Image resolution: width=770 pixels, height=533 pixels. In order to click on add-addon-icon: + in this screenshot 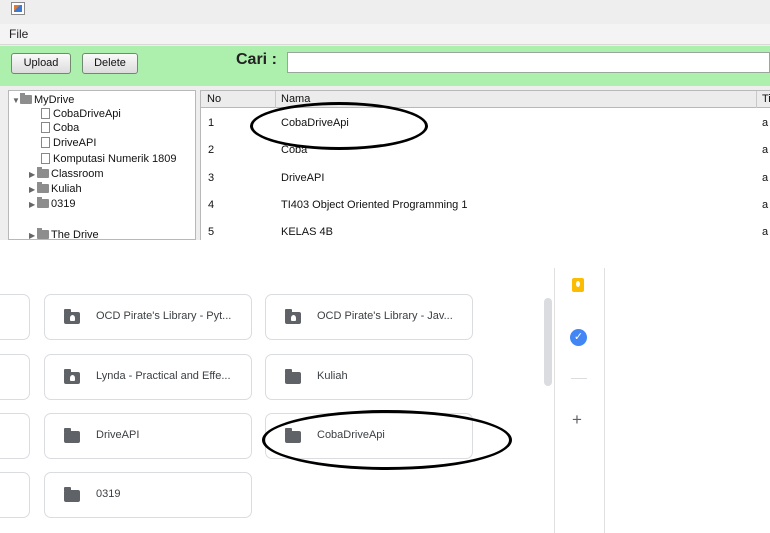, I will do `click(577, 420)`.